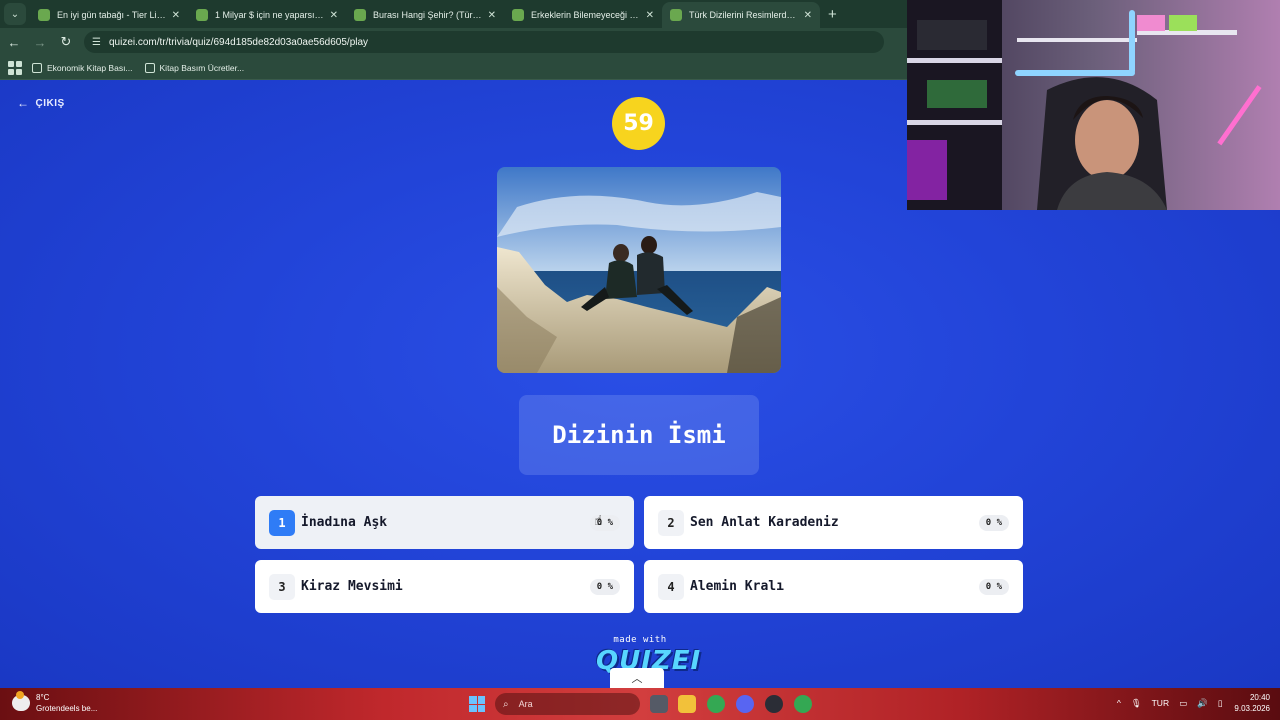 The width and height of the screenshot is (1280, 720). Describe the element at coordinates (15, 14) in the screenshot. I see `tab-search-icon: ⌄` at that location.